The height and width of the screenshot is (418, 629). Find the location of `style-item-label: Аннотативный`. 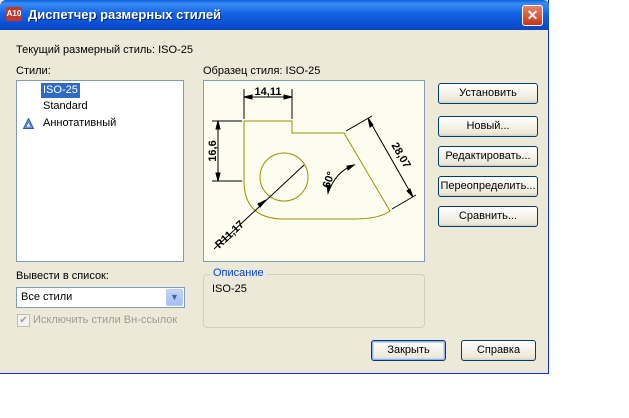

style-item-label: Аннотативный is located at coordinates (80, 123).